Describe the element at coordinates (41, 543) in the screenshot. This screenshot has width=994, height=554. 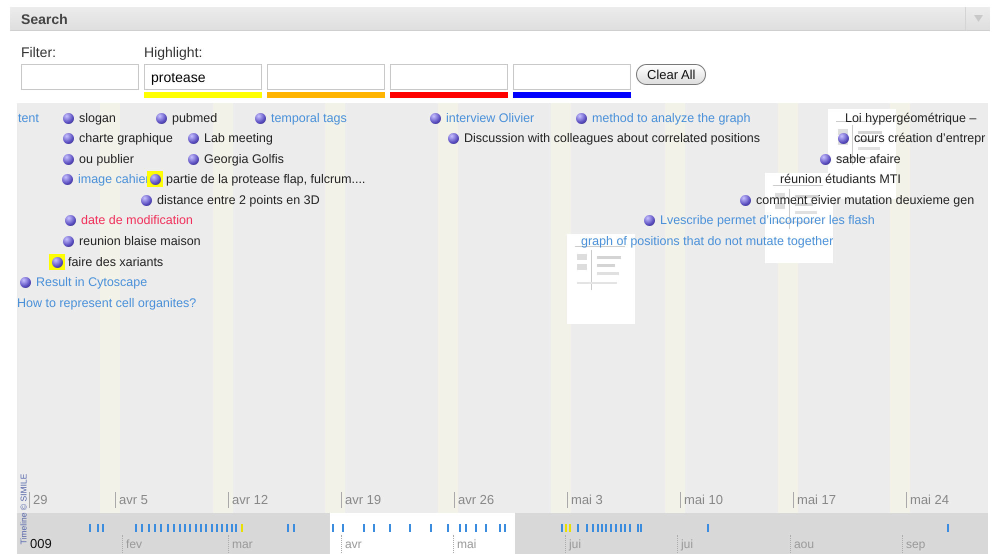
I see `year-label: 009` at that location.